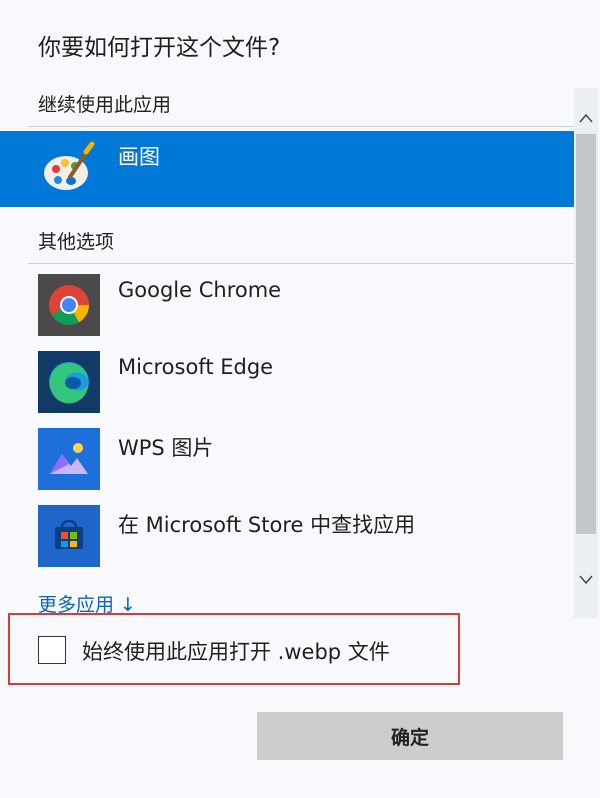  What do you see at coordinates (586, 580) in the screenshot?
I see `scroll-down-icon` at bounding box center [586, 580].